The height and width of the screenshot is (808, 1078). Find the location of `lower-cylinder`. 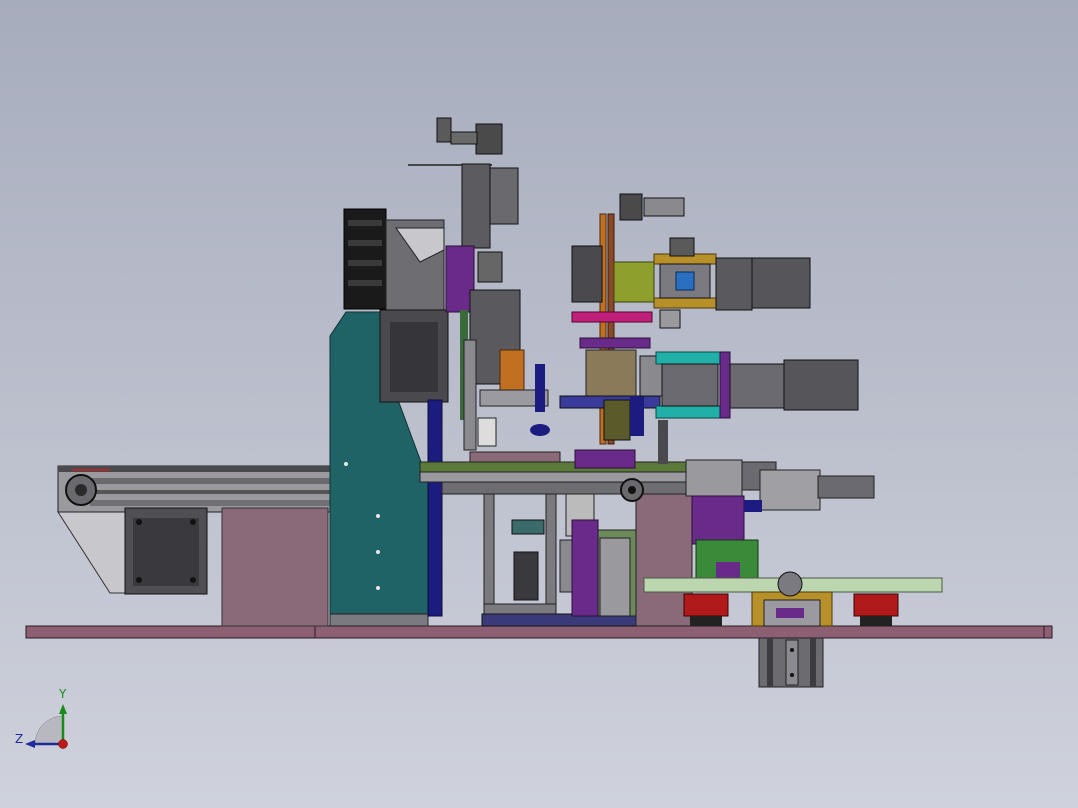

lower-cylinder is located at coordinates (791, 662).